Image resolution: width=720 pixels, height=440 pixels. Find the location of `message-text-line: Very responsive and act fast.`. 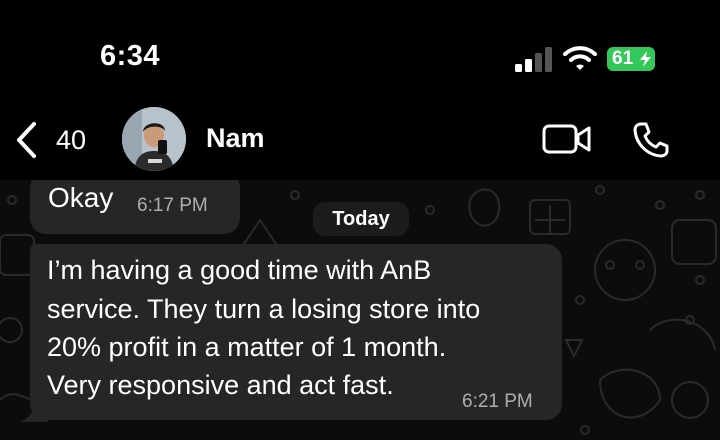

message-text-line: Very responsive and act fast. is located at coordinates (220, 385).